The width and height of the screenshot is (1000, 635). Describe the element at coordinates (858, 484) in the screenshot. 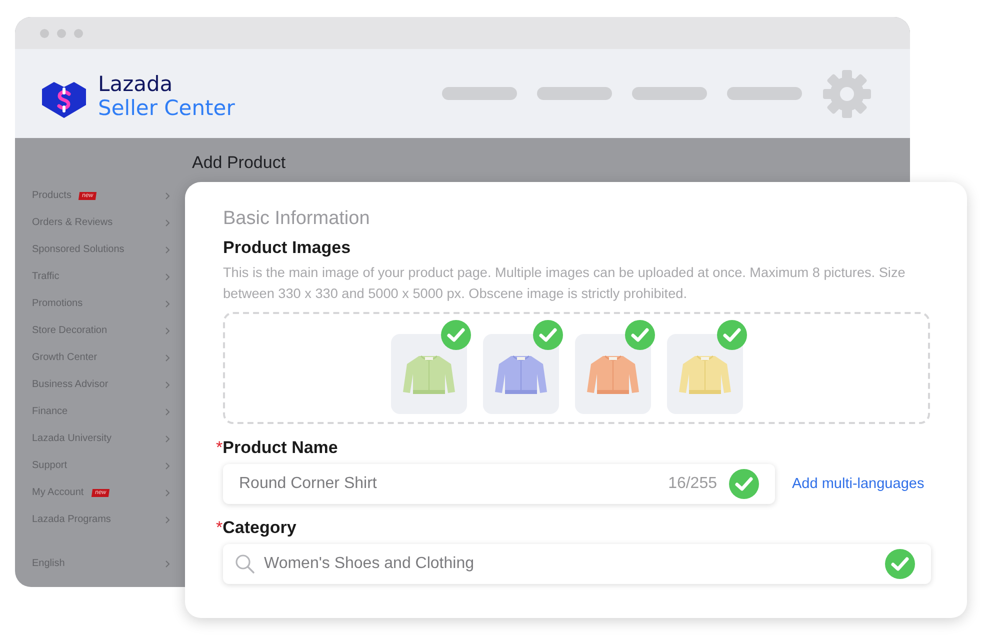

I see `add-languages-link: Add multi-languages` at that location.